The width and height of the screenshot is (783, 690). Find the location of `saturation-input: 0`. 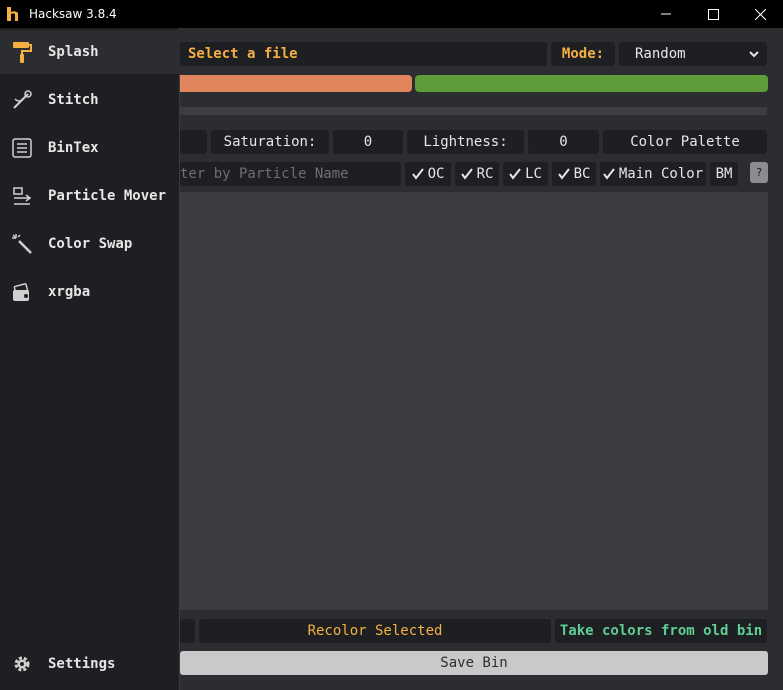

saturation-input: 0 is located at coordinates (368, 142).